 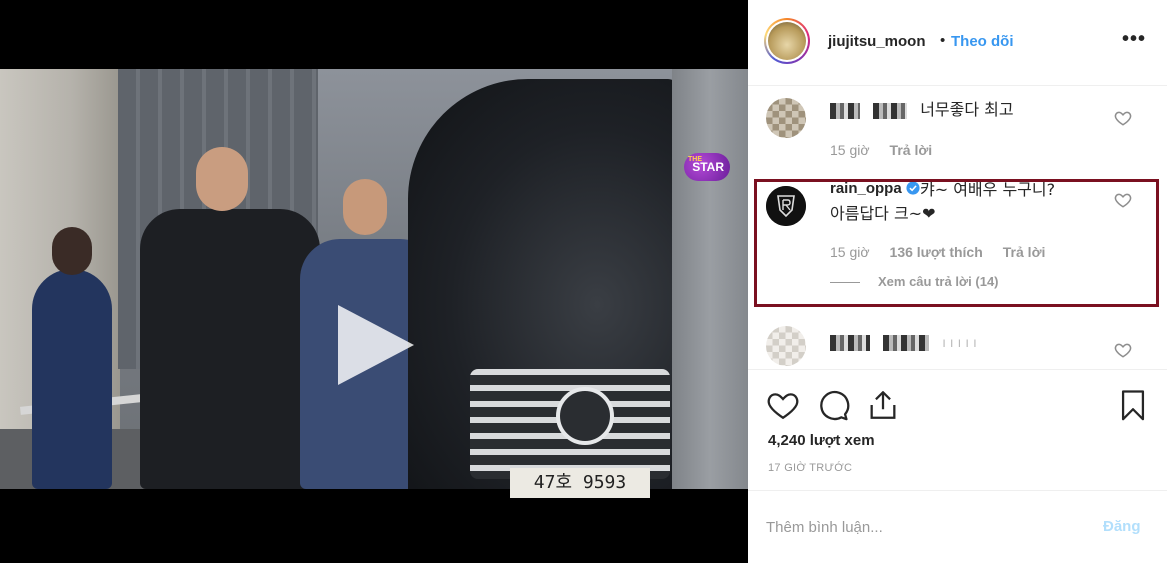 What do you see at coordinates (959, 343) in the screenshot?
I see `comment-text: ı ı ı ı ı` at bounding box center [959, 343].